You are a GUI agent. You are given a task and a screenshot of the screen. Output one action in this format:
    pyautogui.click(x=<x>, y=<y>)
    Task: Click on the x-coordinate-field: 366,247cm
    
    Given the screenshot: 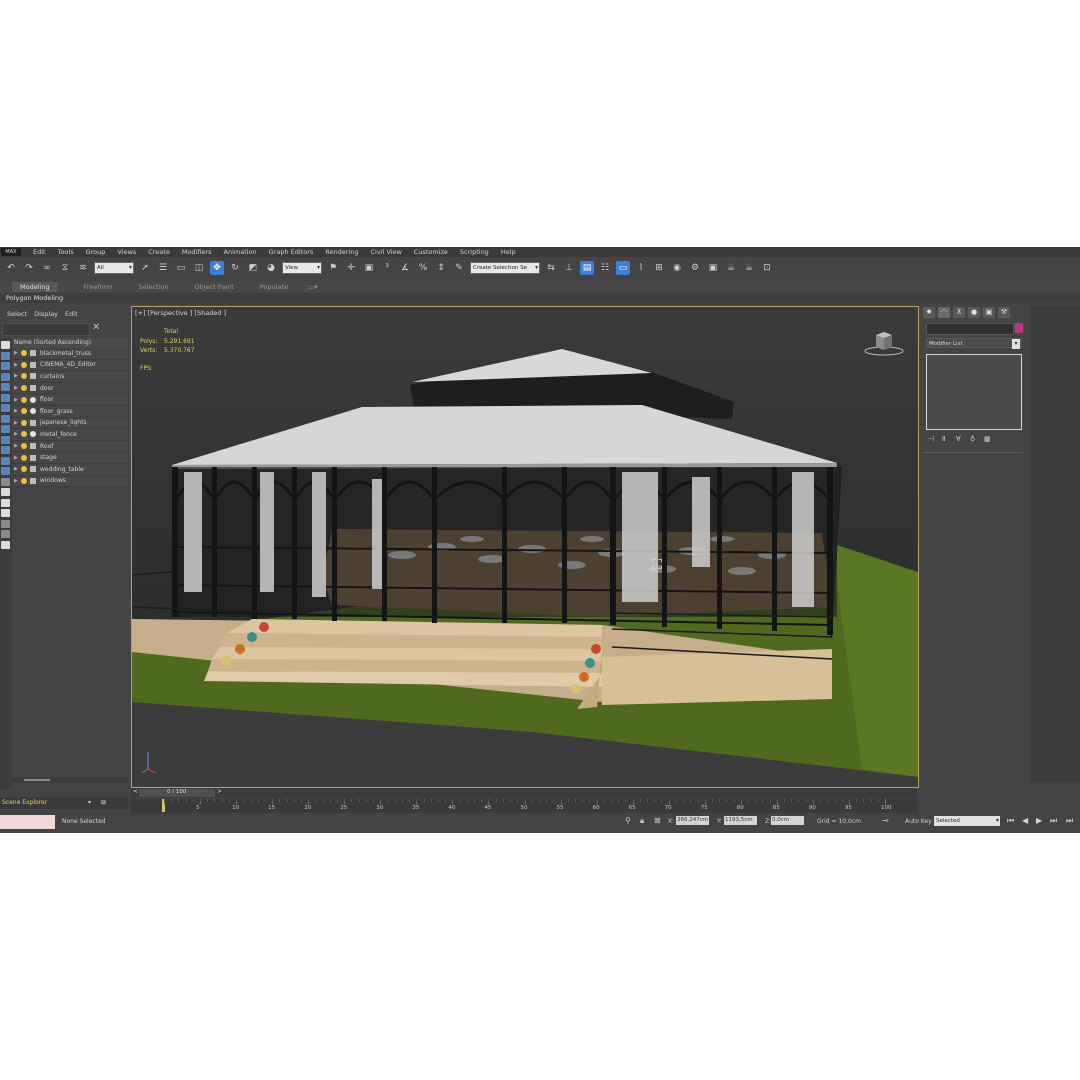 What is the action you would take?
    pyautogui.click(x=692, y=820)
    